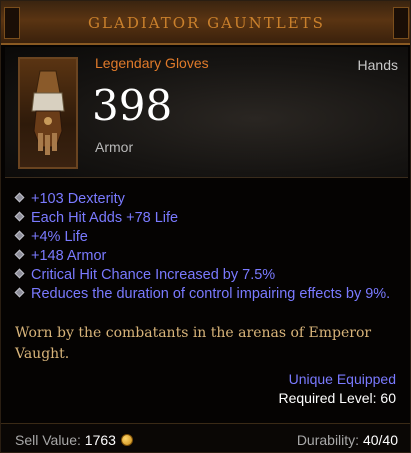 This screenshot has height=453, width=411. Describe the element at coordinates (48, 440) in the screenshot. I see `sell-label: Sell Value:` at that location.